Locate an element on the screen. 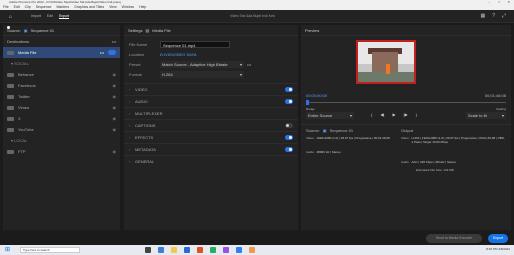  export-button: Export is located at coordinates (498, 238).